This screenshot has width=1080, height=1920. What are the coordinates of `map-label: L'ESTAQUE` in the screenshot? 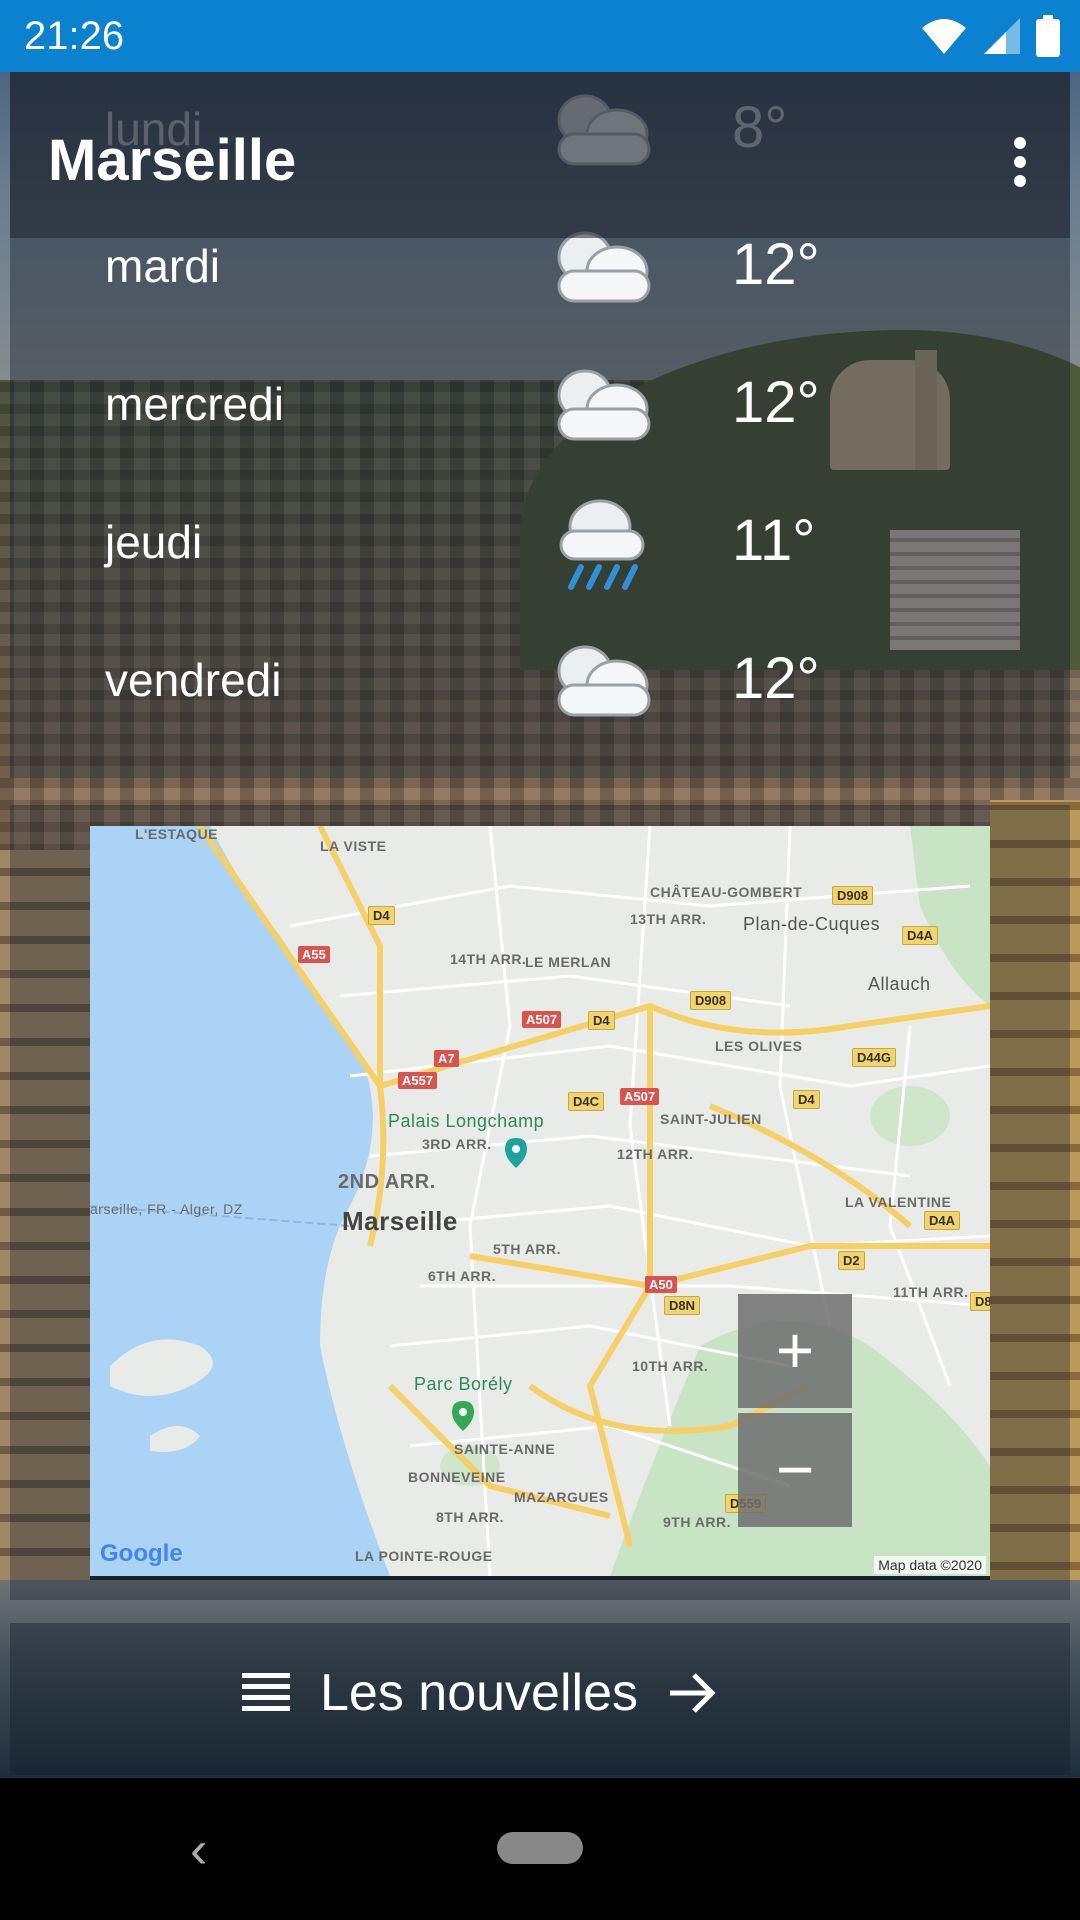 It's located at (177, 834).